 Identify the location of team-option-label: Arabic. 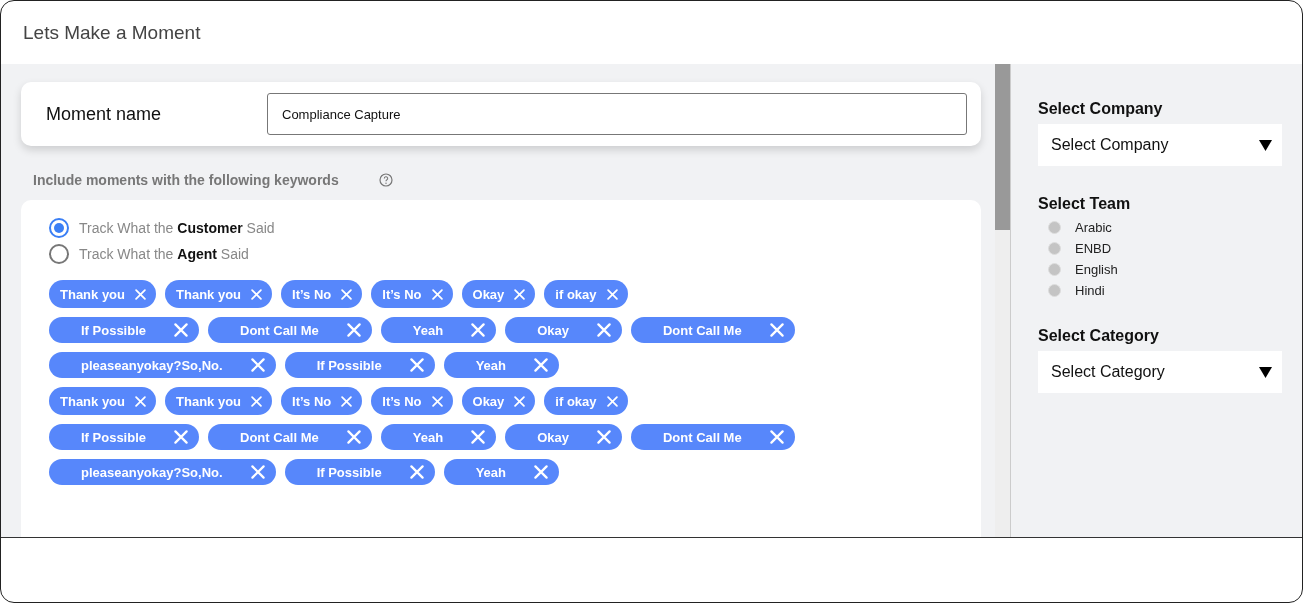
(1093, 227).